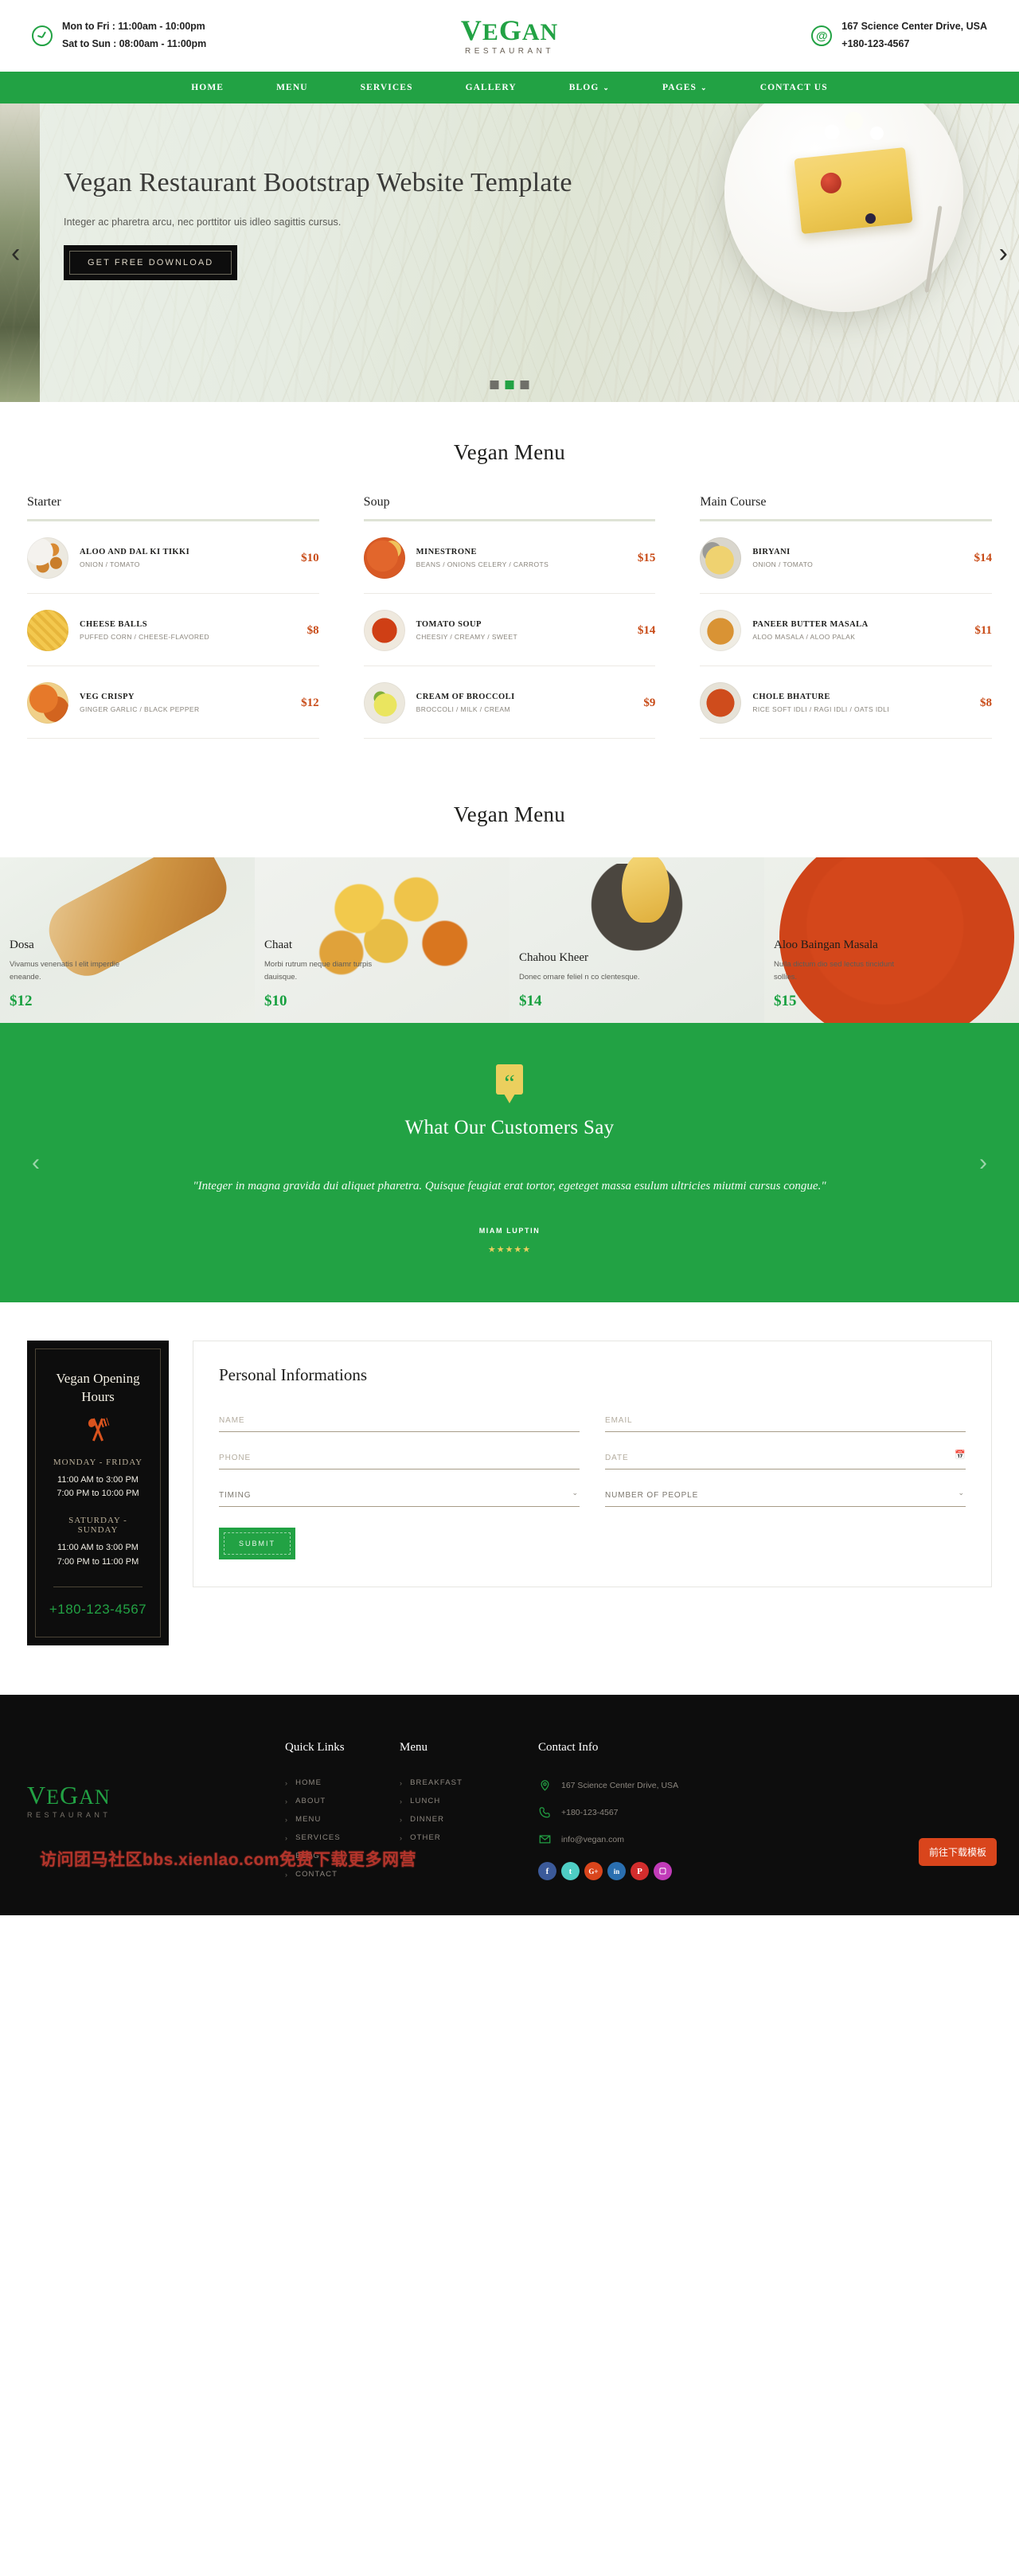  I want to click on submit-button: SUBMIT, so click(258, 1543).